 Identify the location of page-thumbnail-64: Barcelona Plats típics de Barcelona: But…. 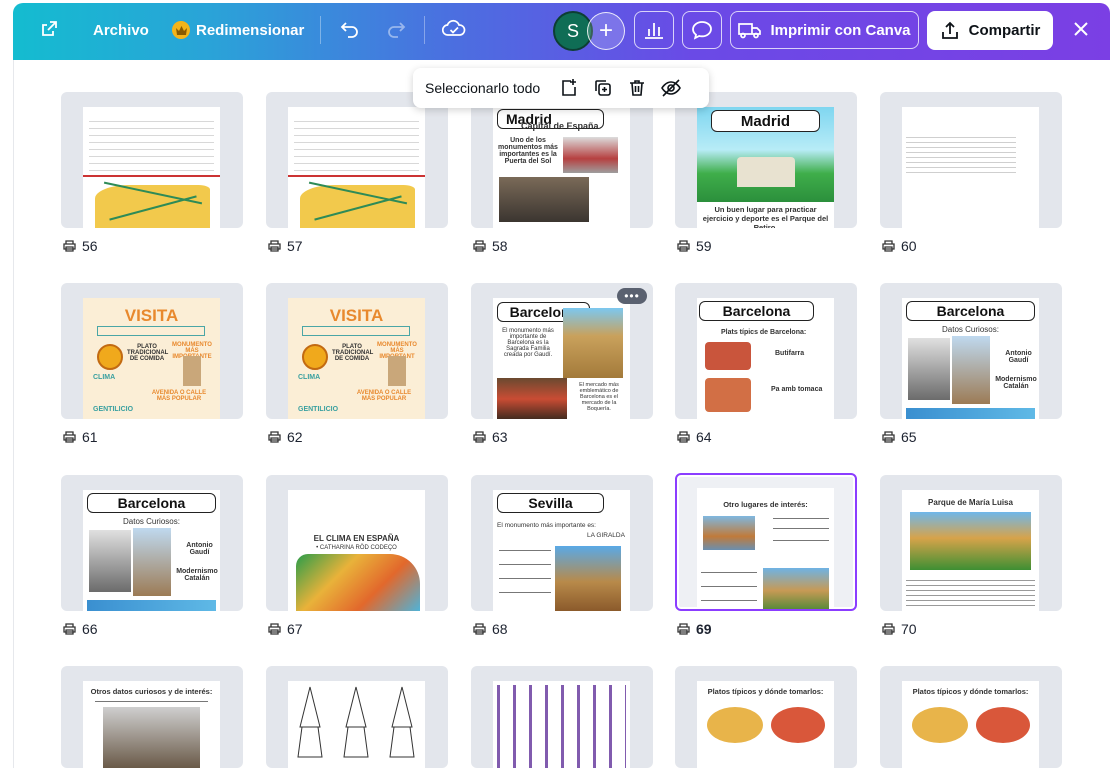
(766, 351).